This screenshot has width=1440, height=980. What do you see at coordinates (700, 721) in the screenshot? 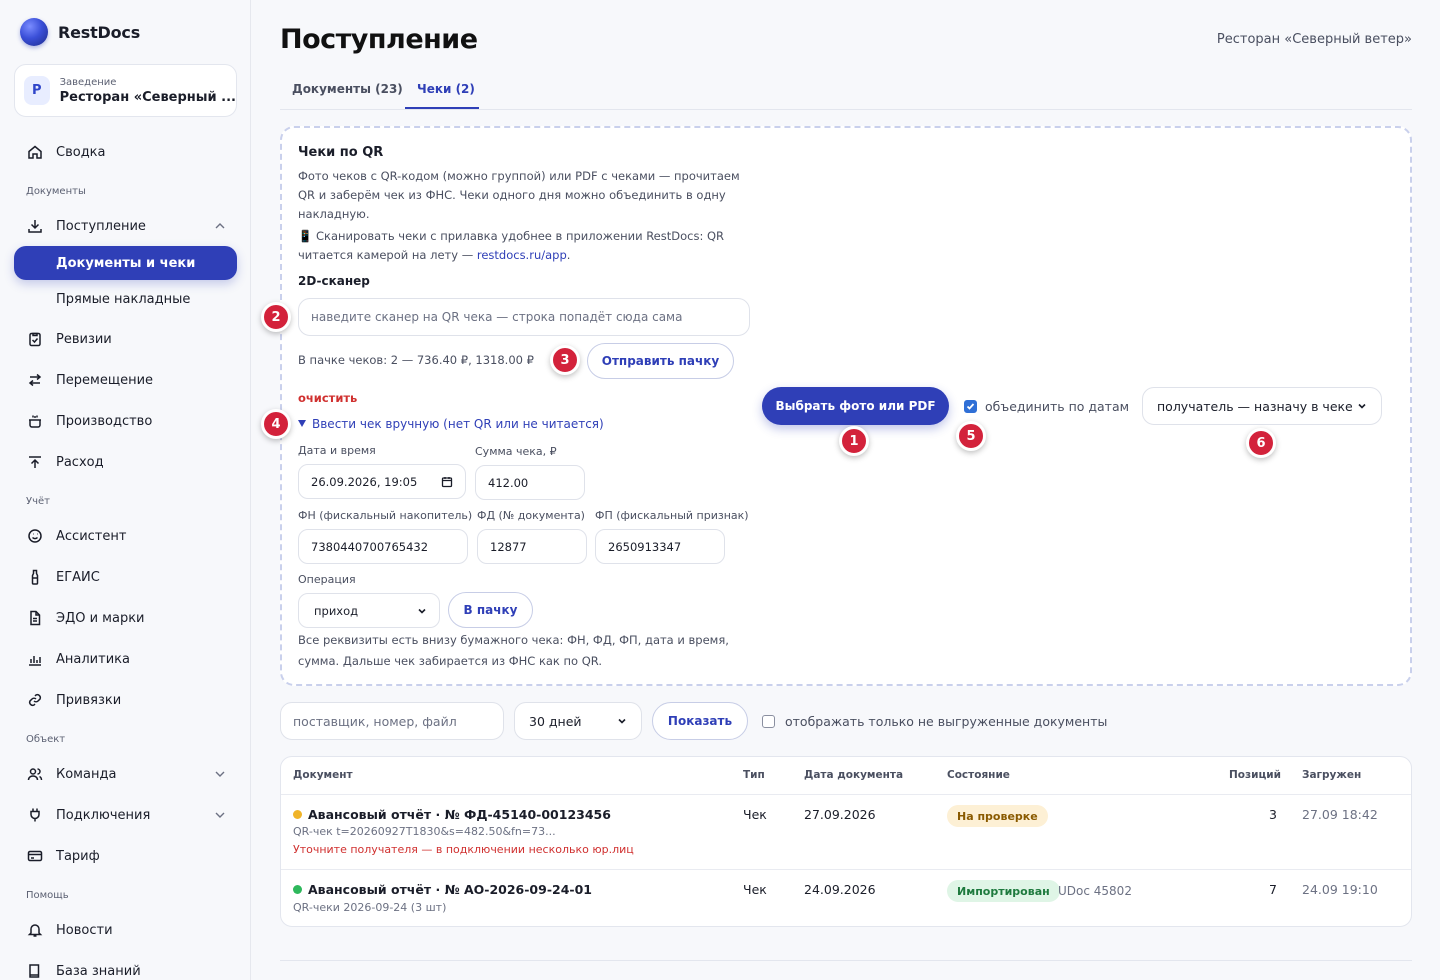
I see `show-button: Показать` at bounding box center [700, 721].